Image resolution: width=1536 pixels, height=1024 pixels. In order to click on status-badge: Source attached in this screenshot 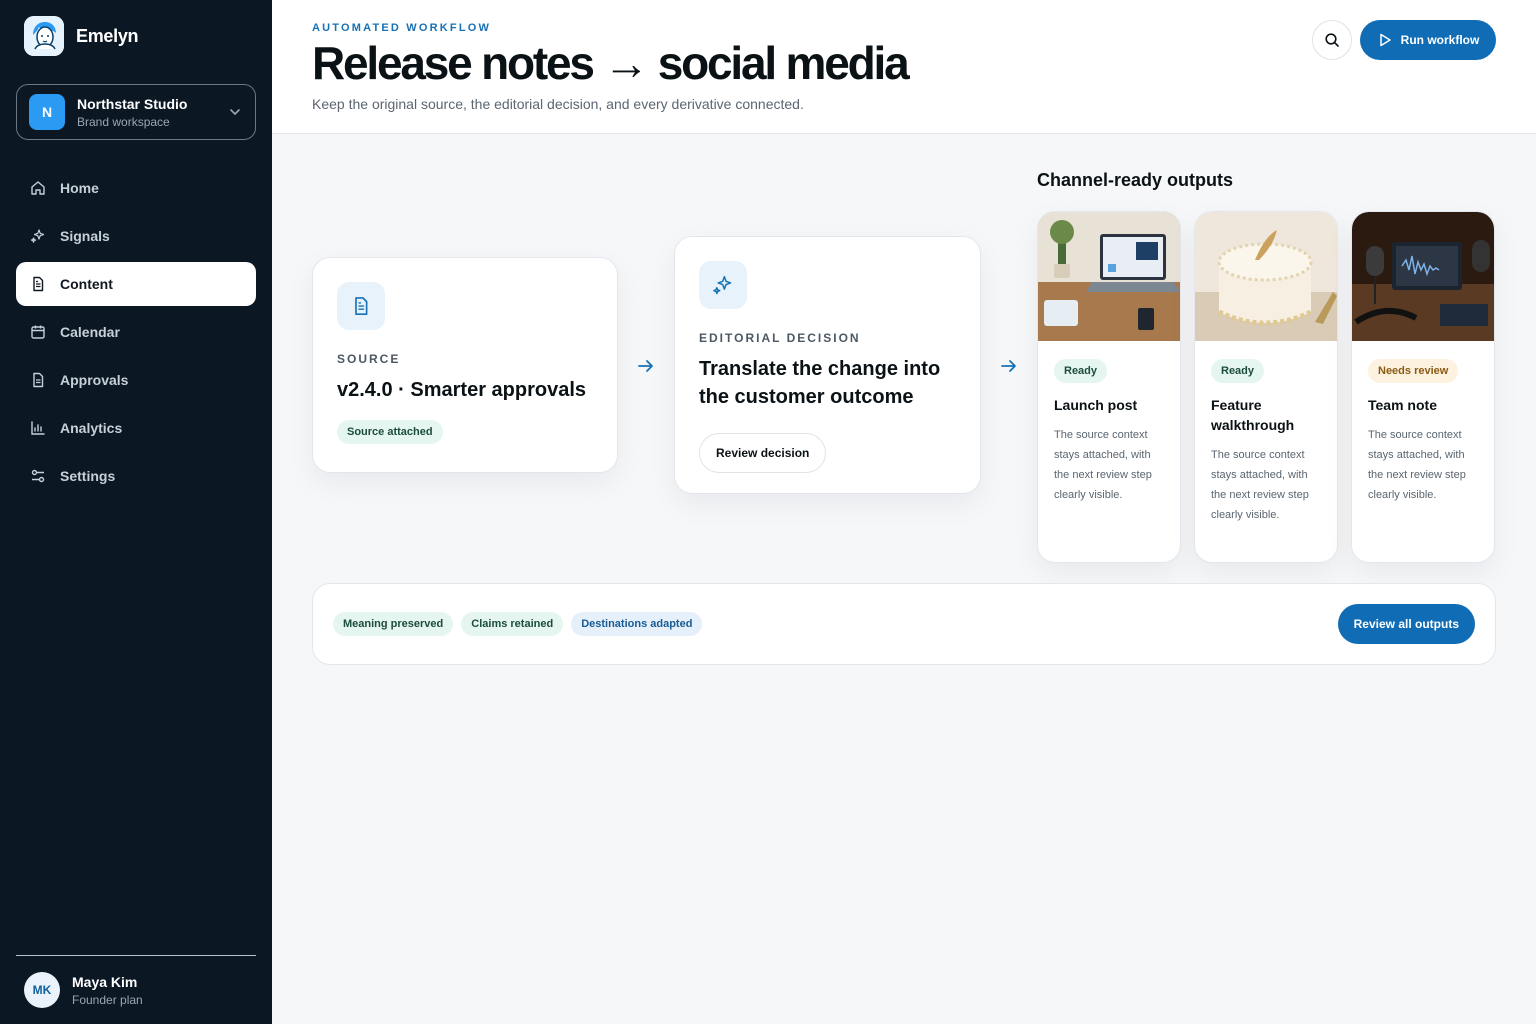, I will do `click(390, 432)`.